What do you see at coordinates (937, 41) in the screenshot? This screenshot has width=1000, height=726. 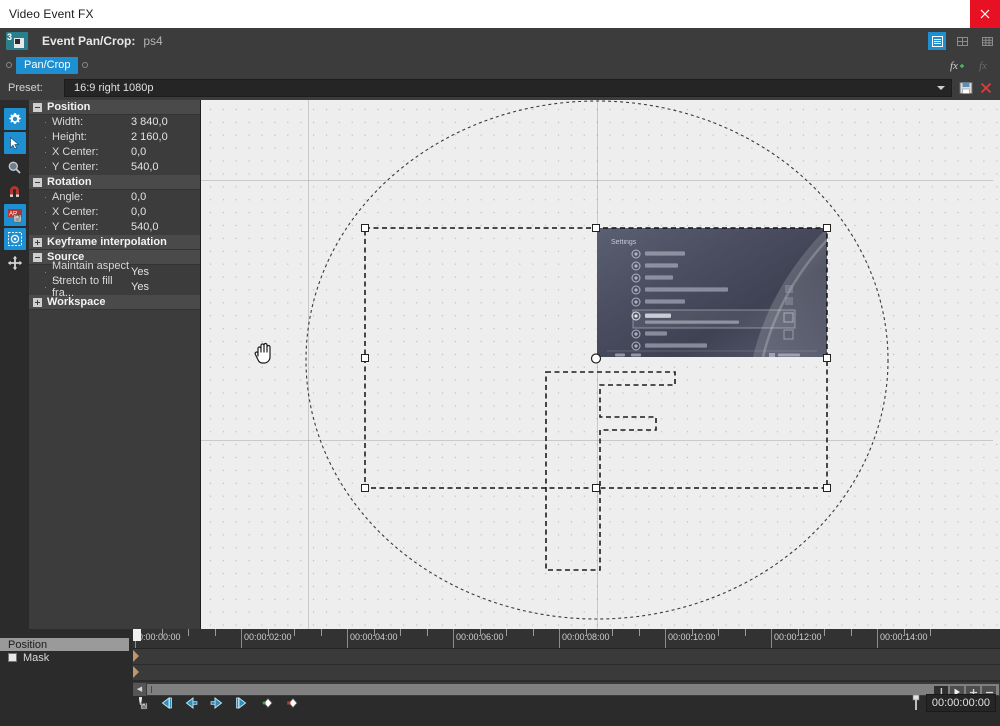 I see `properties-view-button` at bounding box center [937, 41].